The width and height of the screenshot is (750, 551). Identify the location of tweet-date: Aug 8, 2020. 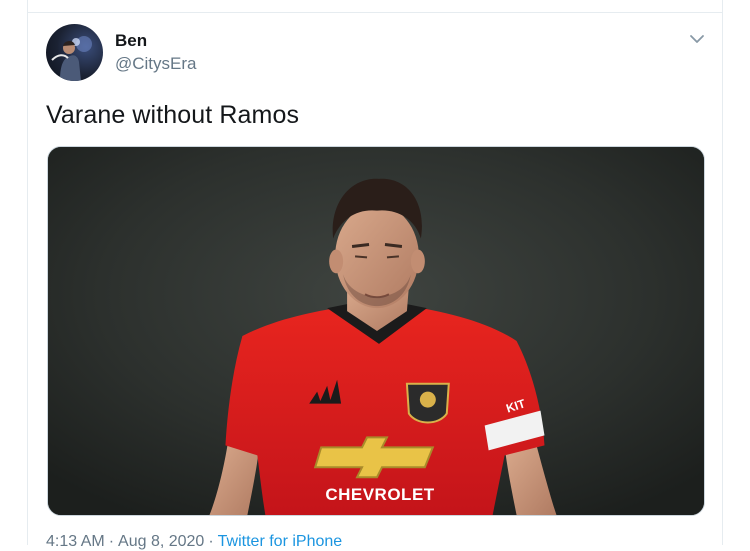
(161, 541).